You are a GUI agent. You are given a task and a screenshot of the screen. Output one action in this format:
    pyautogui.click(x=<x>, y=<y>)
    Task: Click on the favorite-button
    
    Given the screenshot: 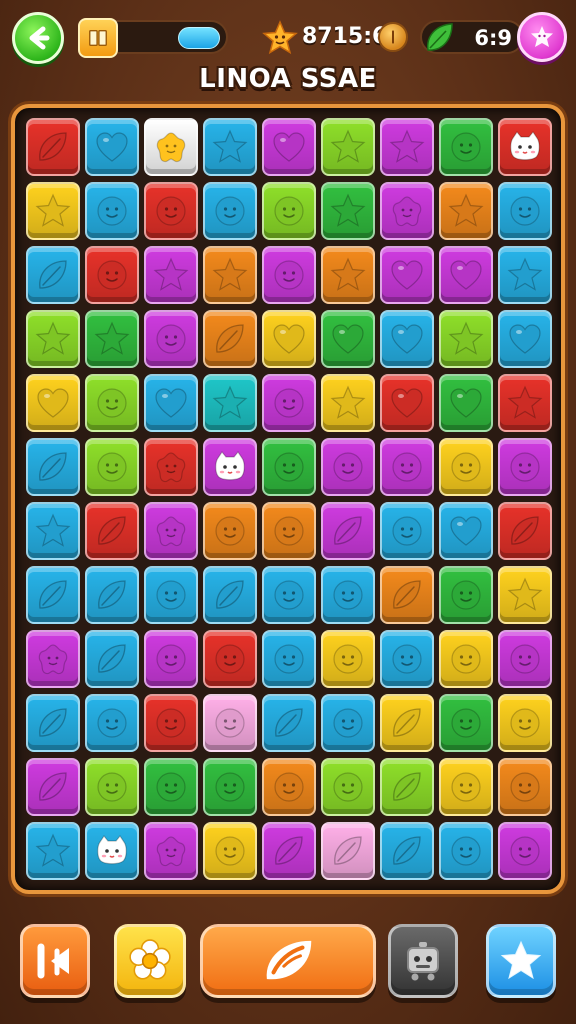 What is the action you would take?
    pyautogui.click(x=521, y=961)
    